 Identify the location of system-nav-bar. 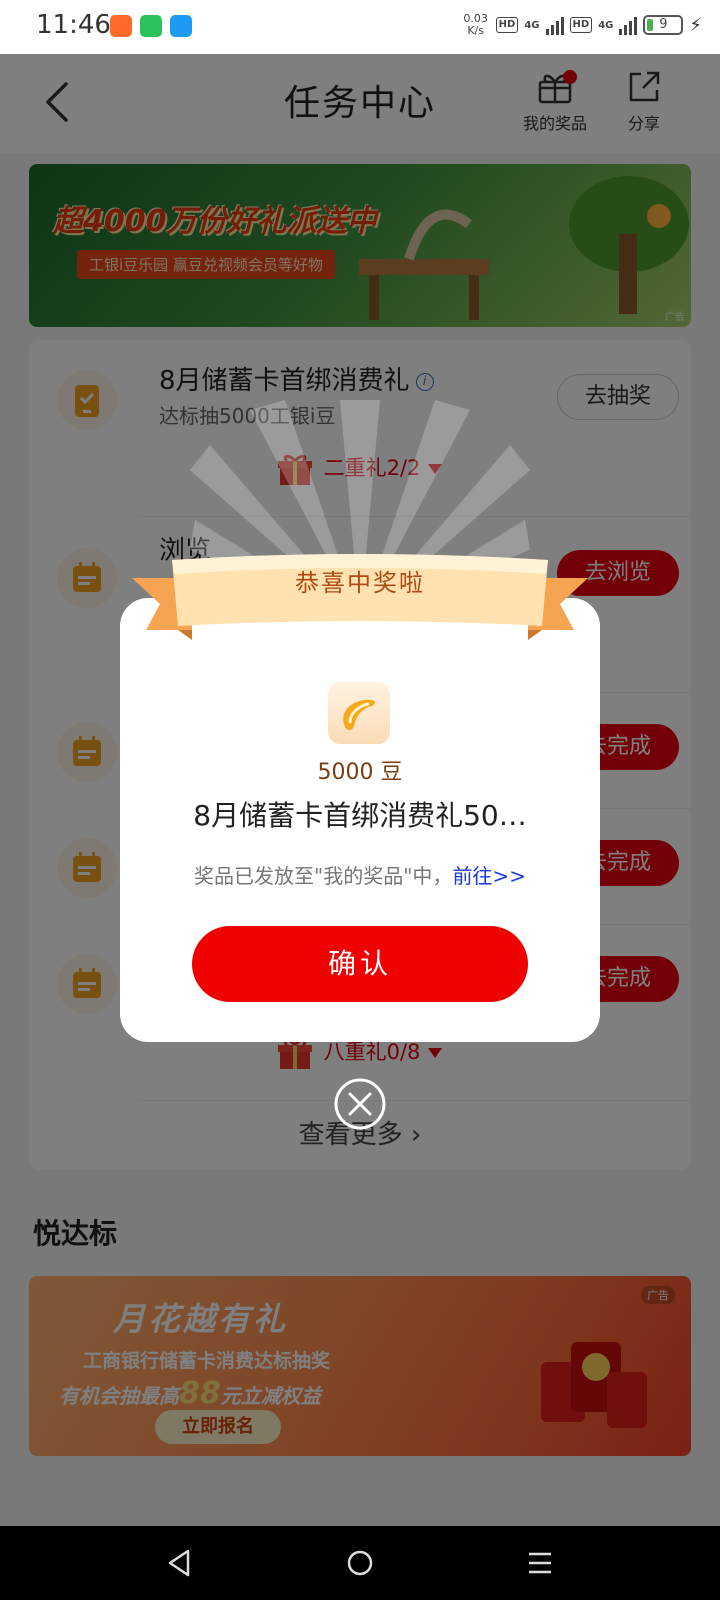
(360, 1563).